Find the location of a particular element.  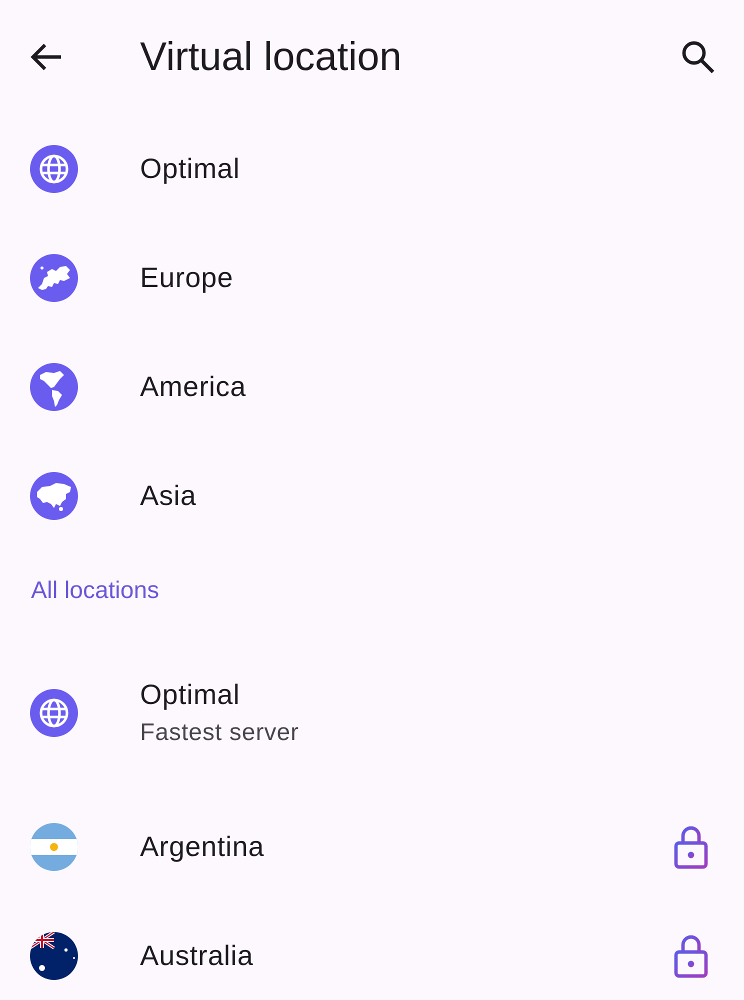

region-name: Europe is located at coordinates (187, 277).